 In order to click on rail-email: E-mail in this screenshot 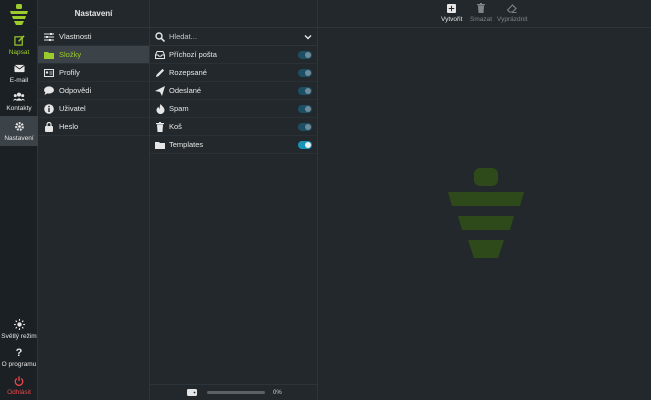, I will do `click(19, 73)`.